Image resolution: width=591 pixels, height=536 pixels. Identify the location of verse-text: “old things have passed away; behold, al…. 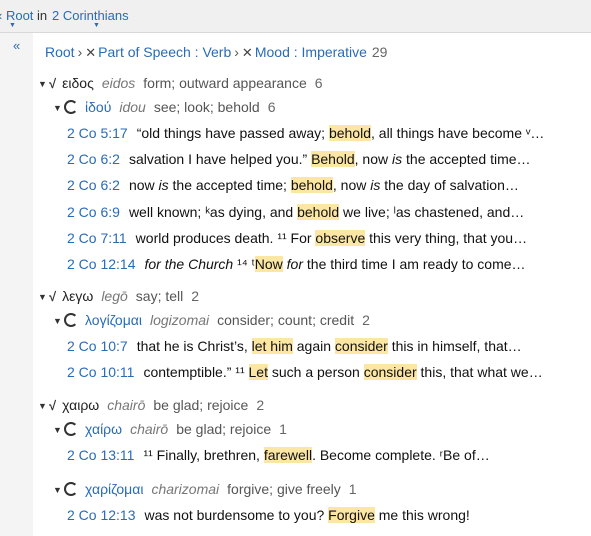
(340, 133).